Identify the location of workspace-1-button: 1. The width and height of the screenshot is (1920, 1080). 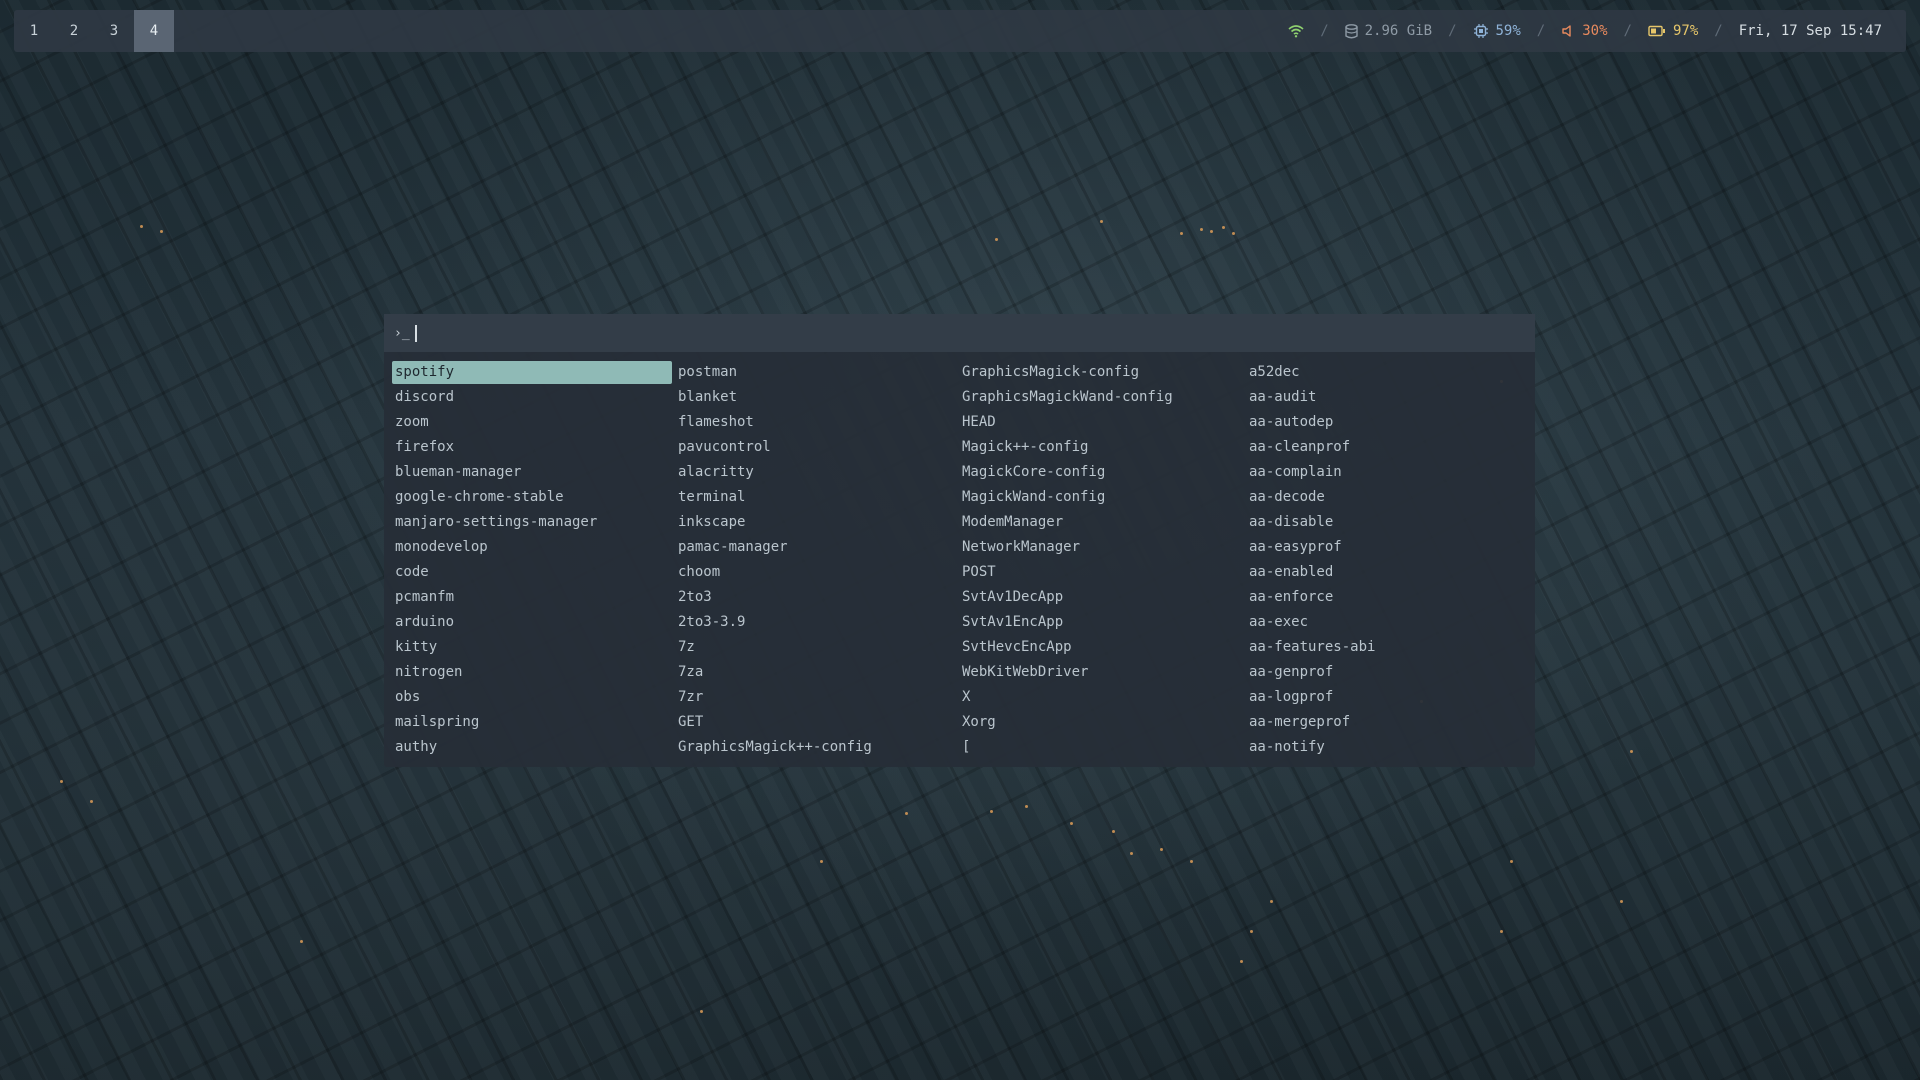
(34, 31).